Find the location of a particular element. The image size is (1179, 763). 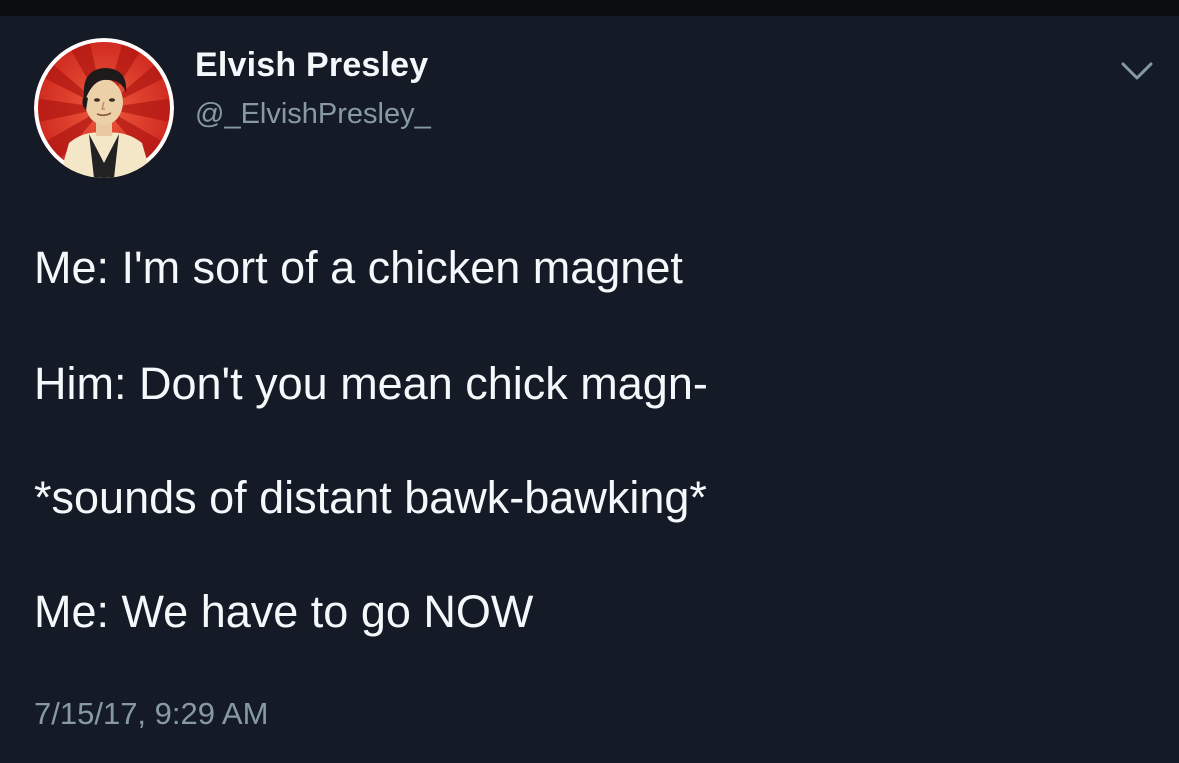

chevron-down-icon is located at coordinates (1137, 71).